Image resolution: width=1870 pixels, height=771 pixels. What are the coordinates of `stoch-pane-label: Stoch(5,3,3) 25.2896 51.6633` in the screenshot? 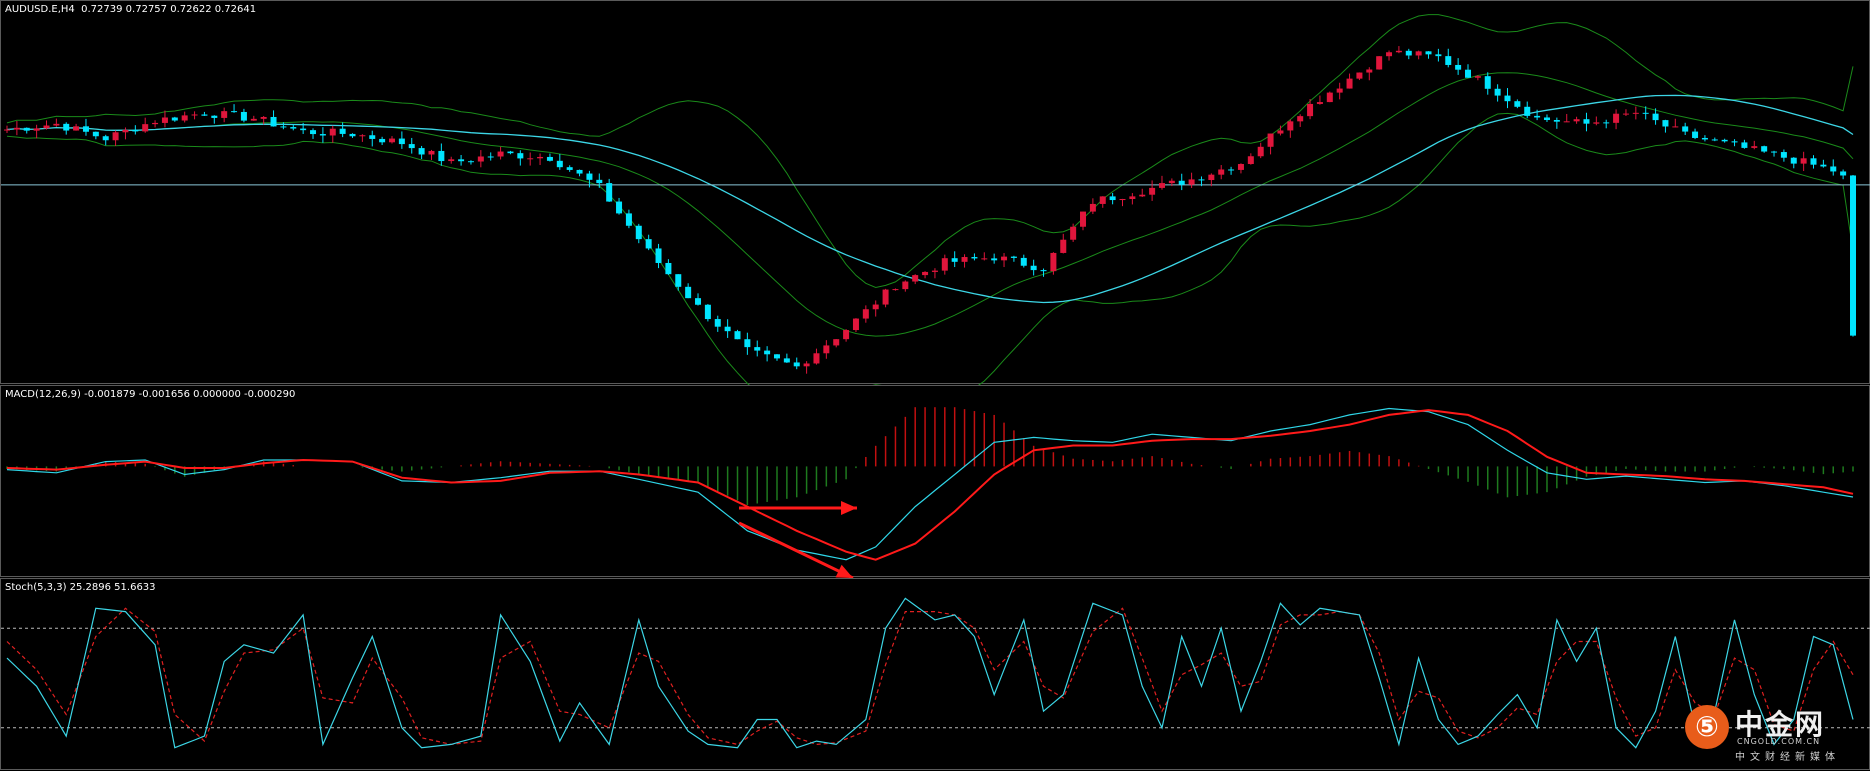 It's located at (80, 587).